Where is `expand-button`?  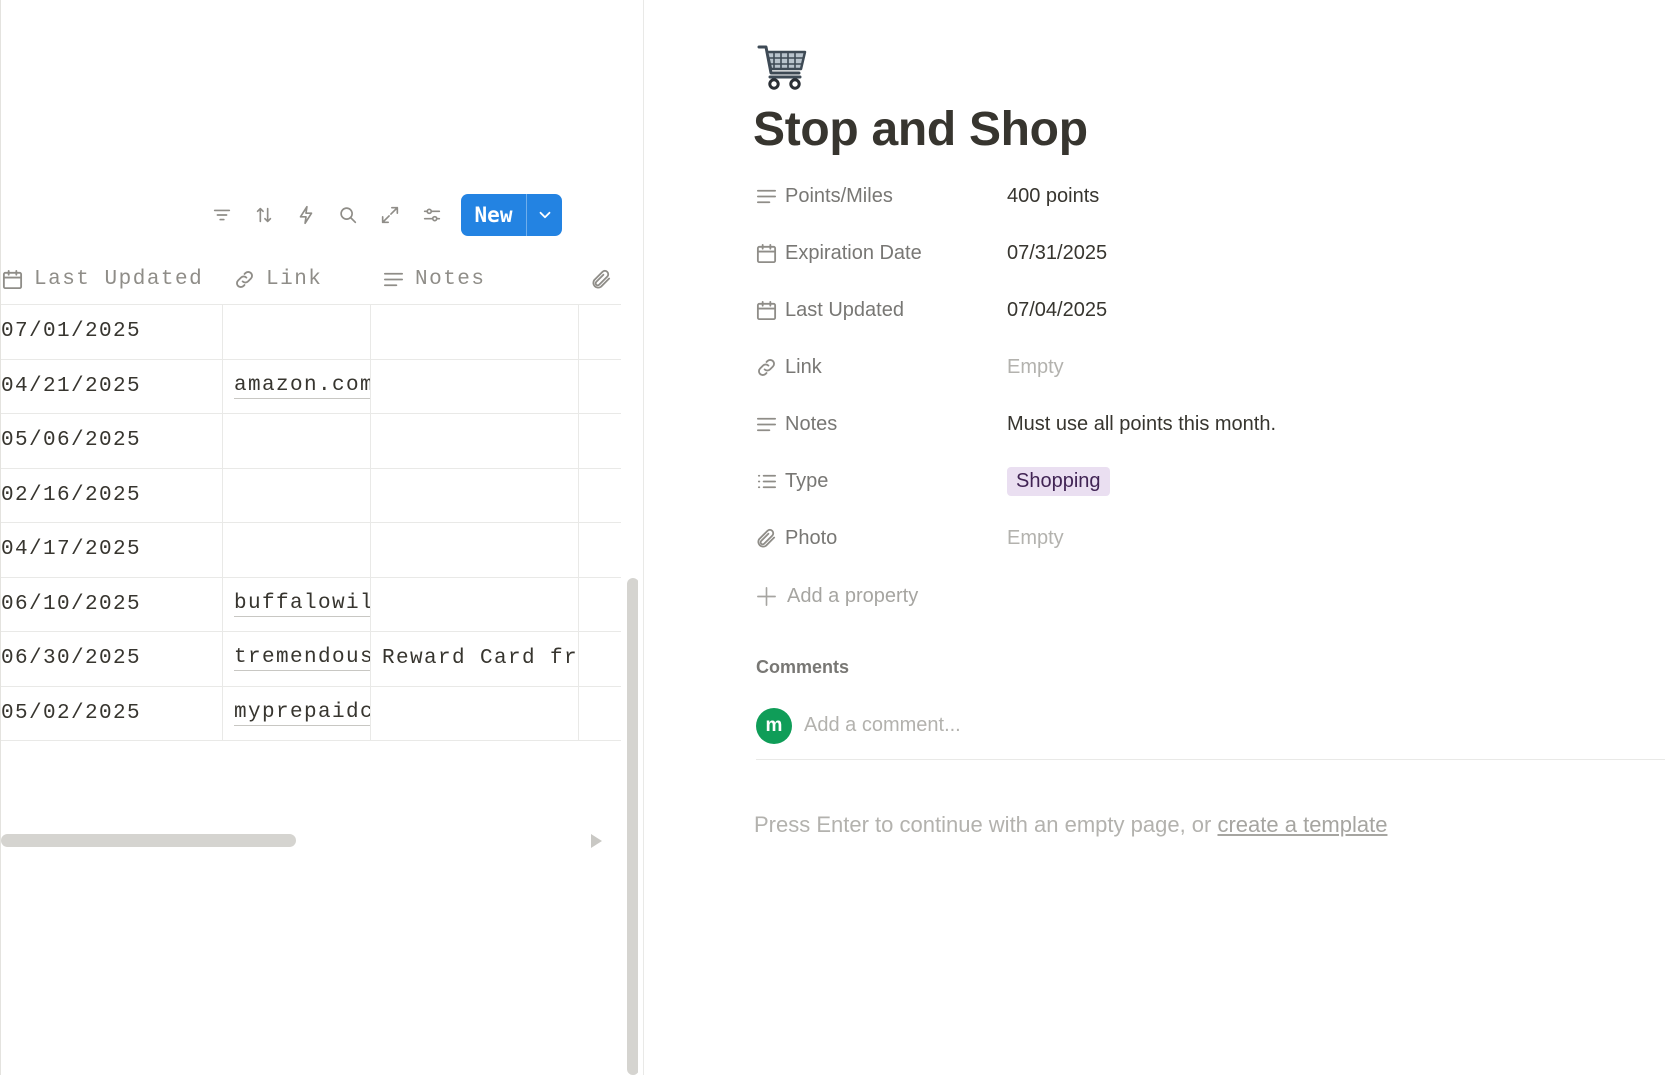
expand-button is located at coordinates (390, 215).